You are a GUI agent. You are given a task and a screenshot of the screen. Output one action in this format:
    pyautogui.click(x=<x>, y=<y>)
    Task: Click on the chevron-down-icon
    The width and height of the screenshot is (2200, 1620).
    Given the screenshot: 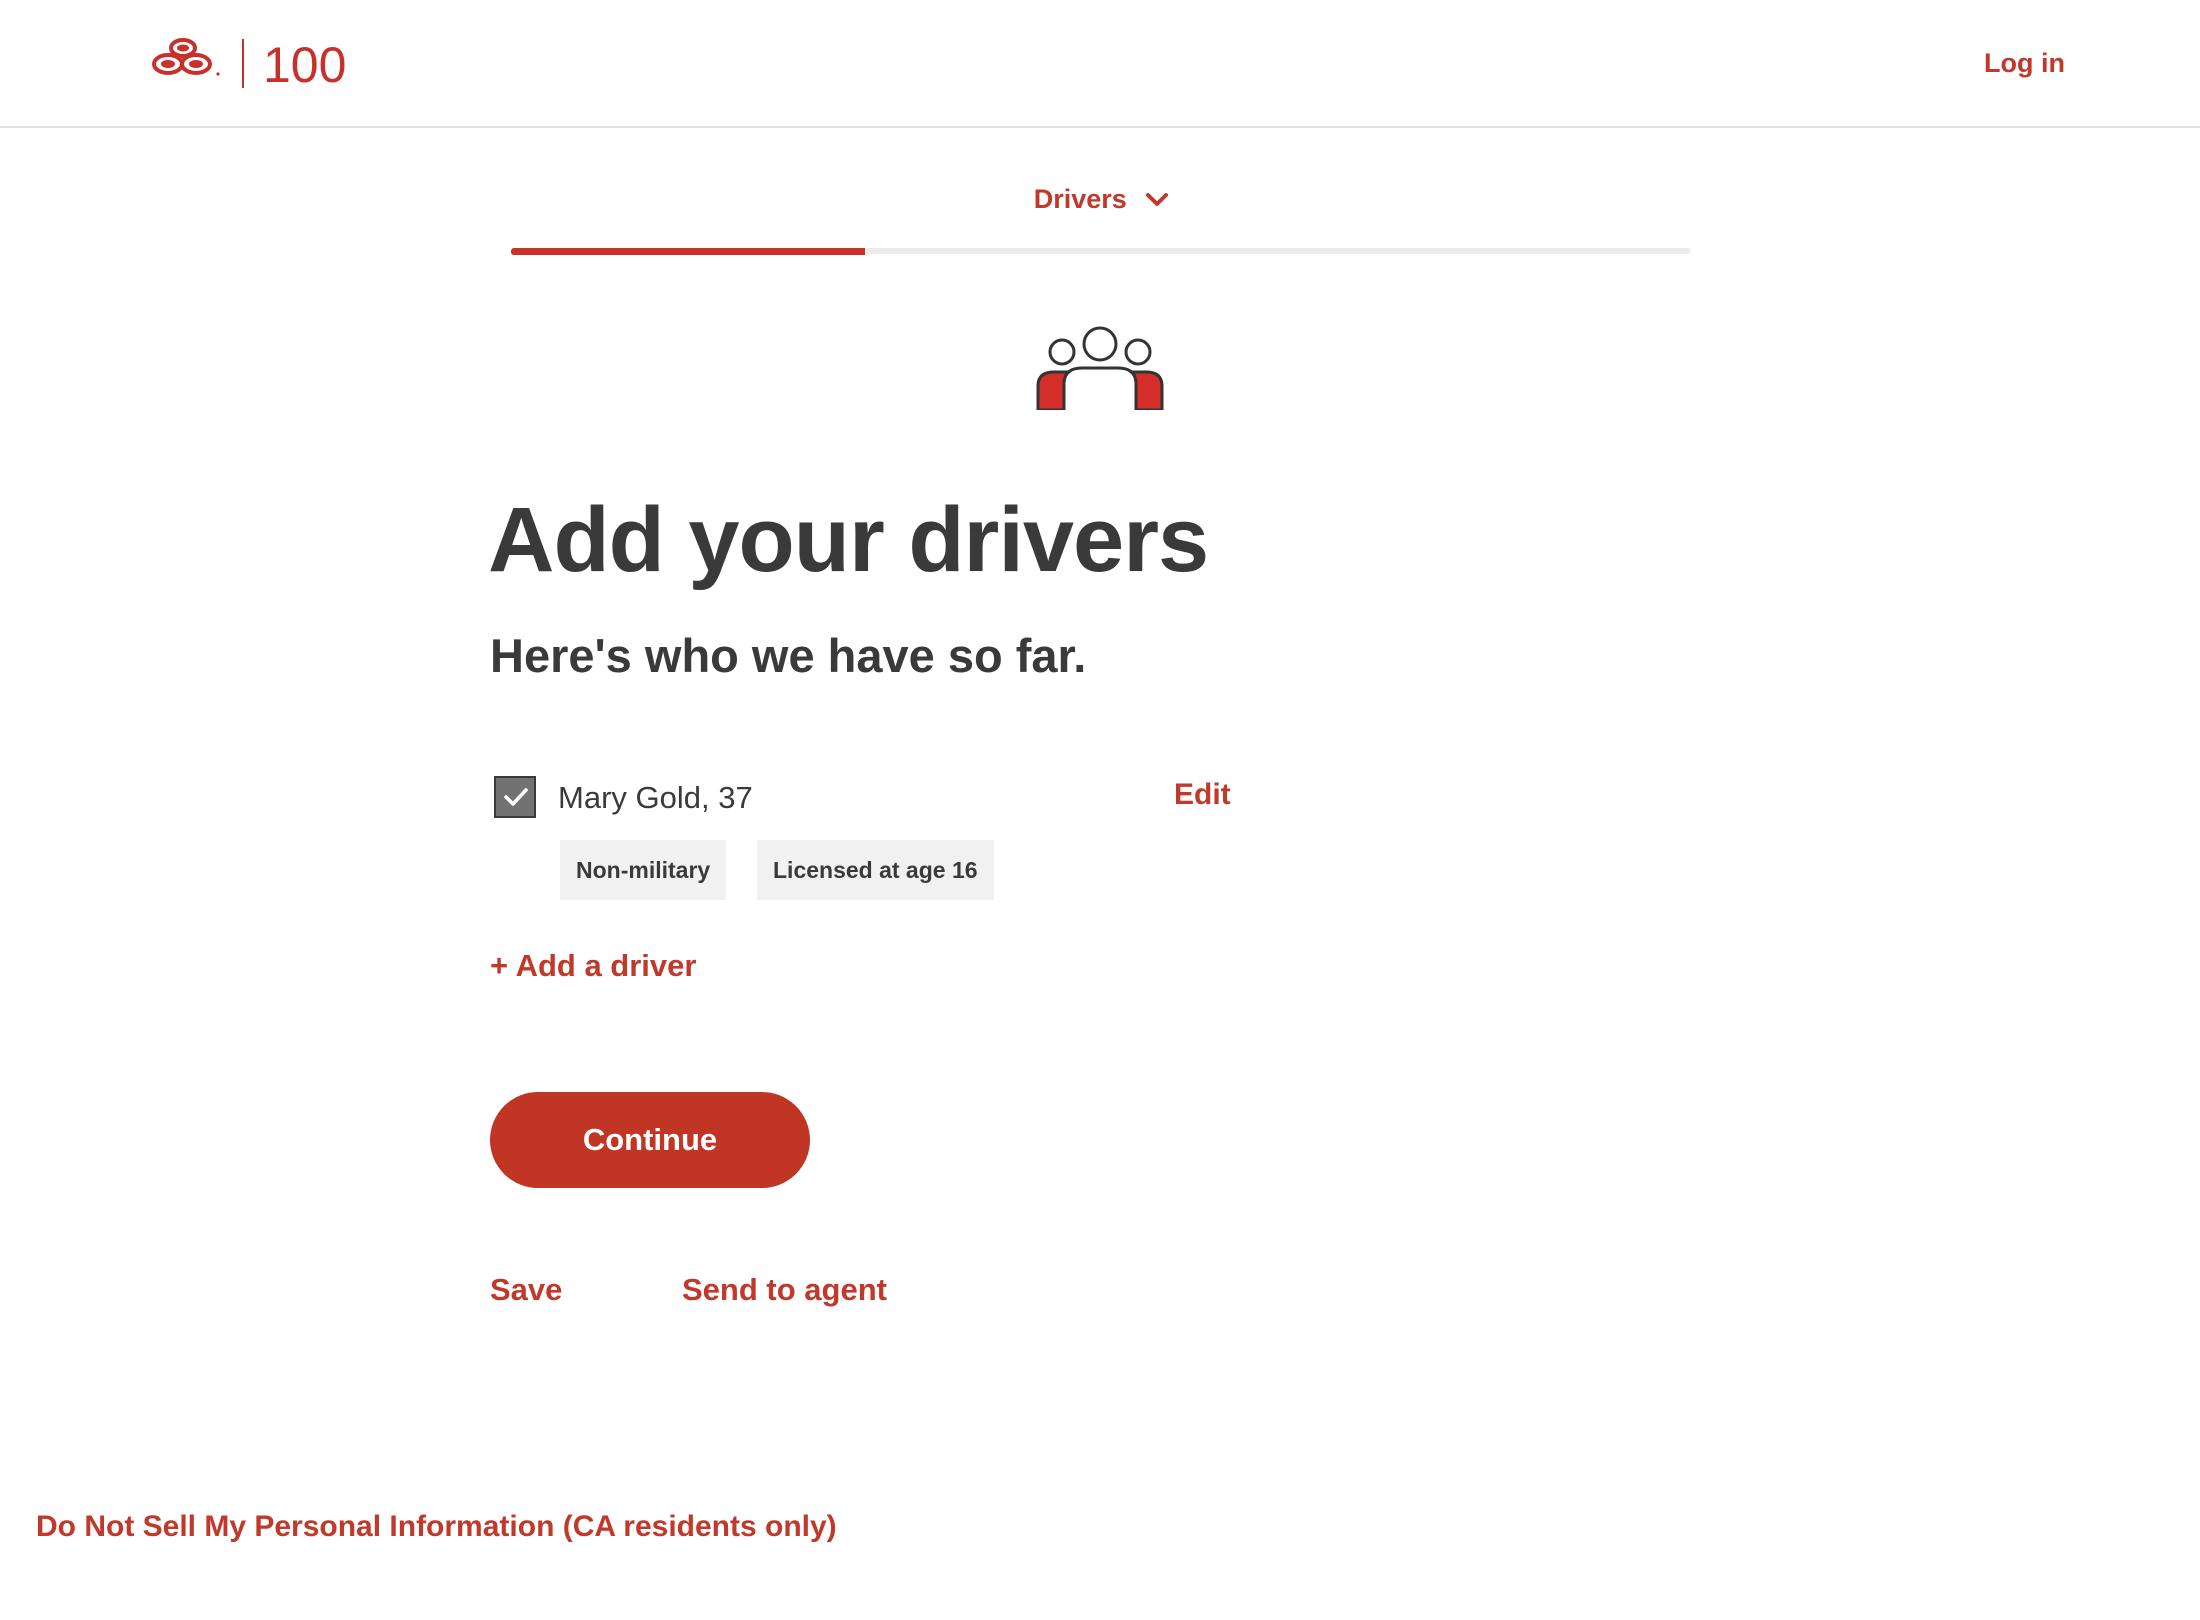 What is the action you would take?
    pyautogui.click(x=1157, y=198)
    